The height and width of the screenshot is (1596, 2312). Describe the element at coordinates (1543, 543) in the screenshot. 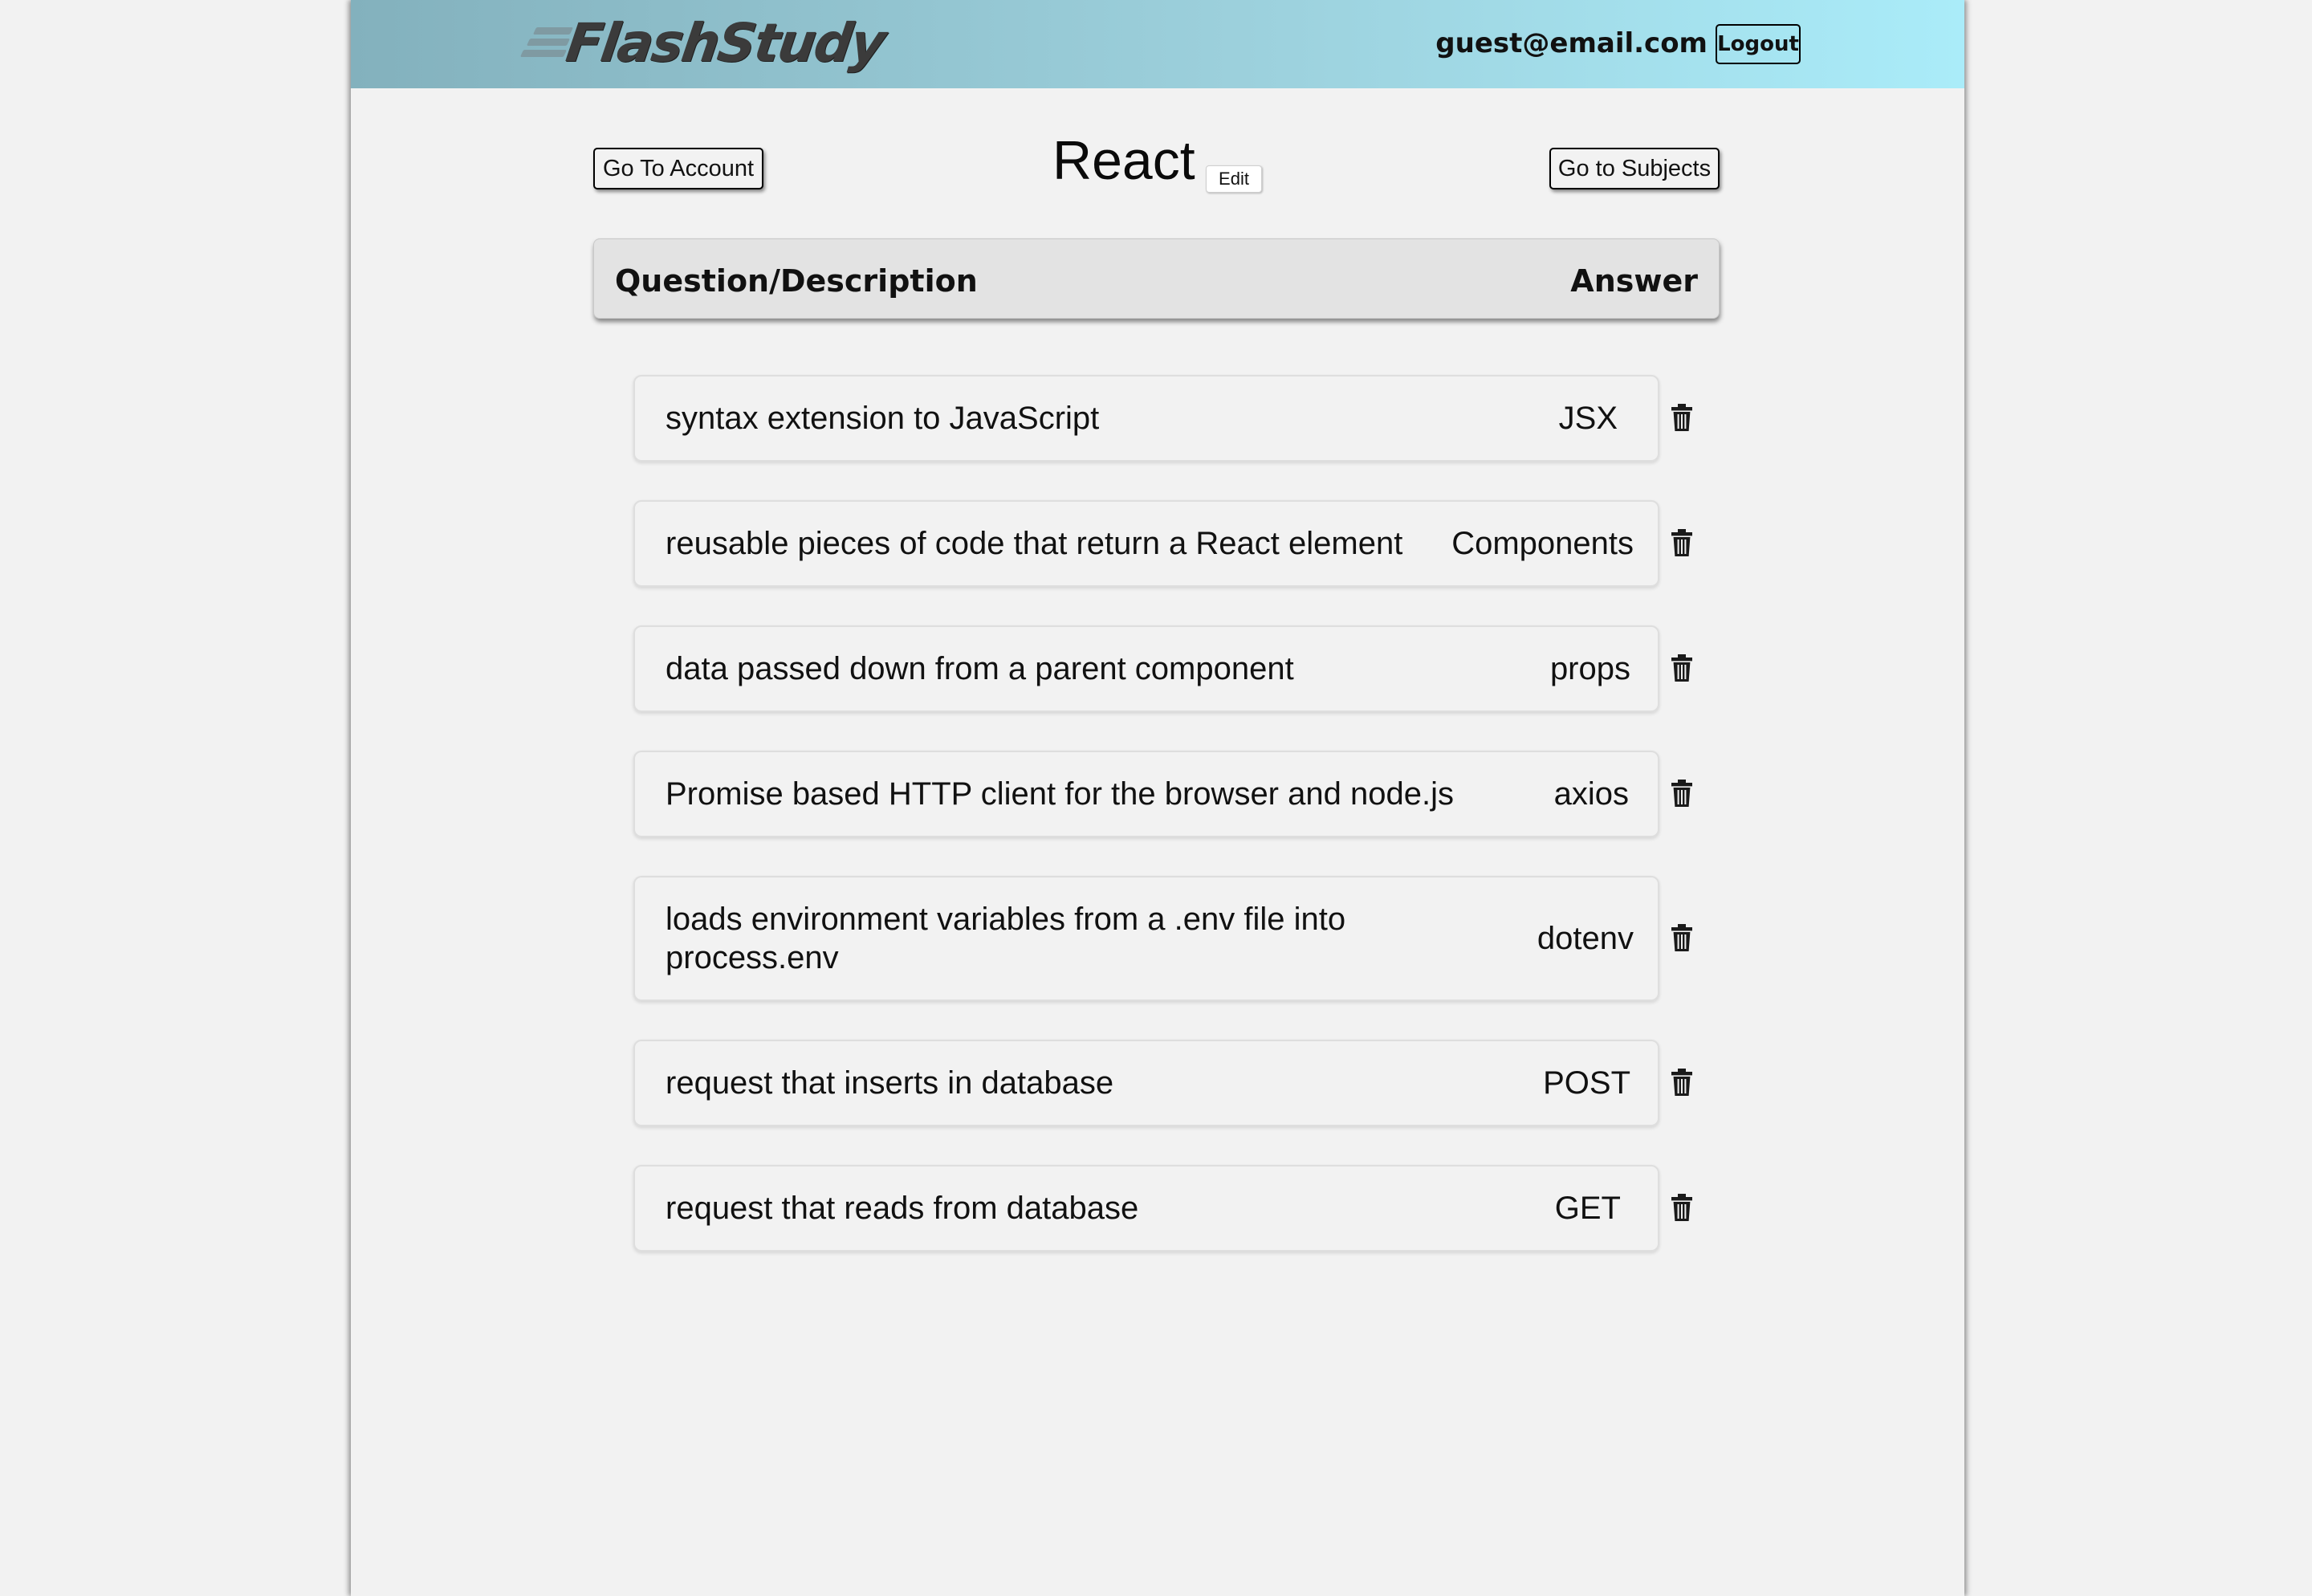

I see `card-answer: Components` at that location.